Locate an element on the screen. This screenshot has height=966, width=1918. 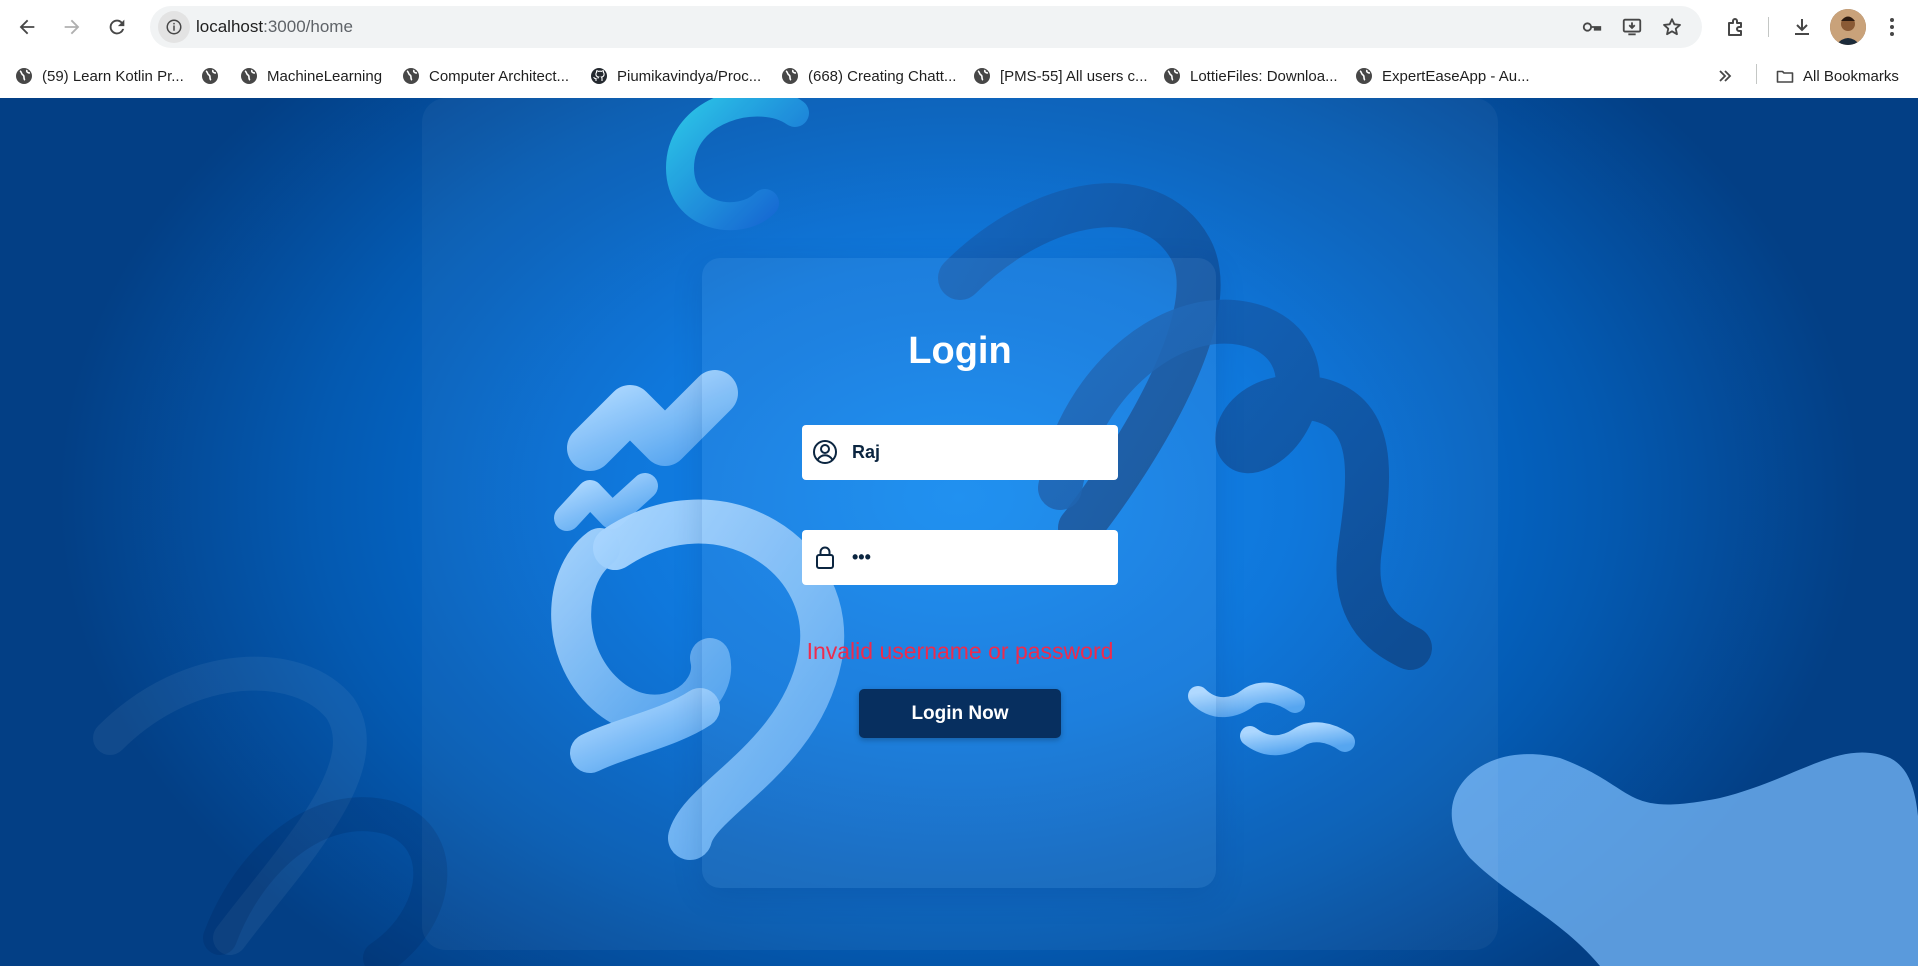
key-icon is located at coordinates (1592, 27).